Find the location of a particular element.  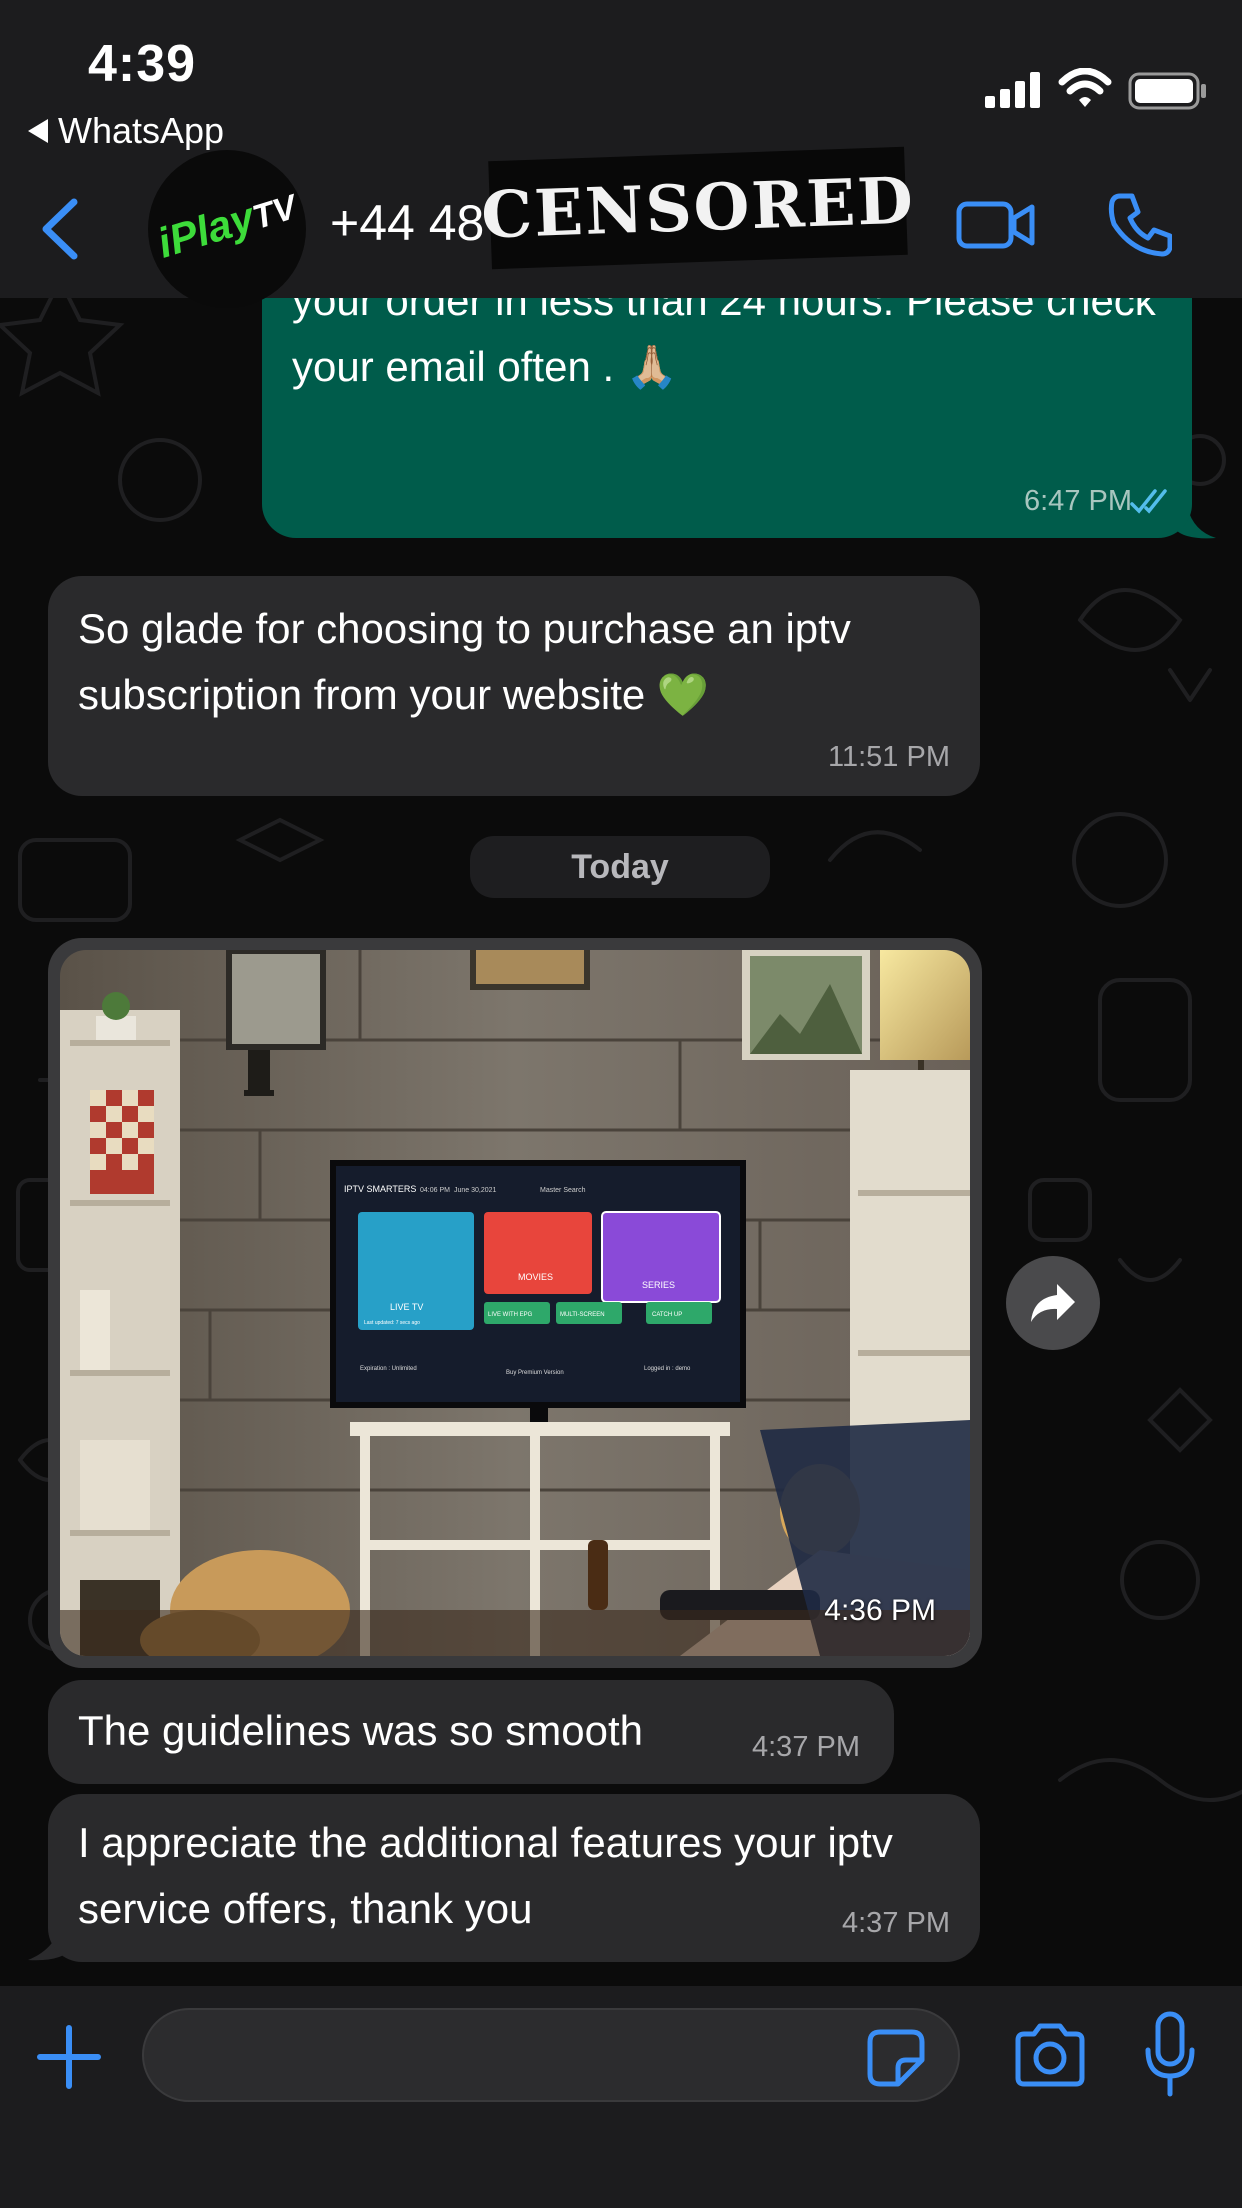

forward-button is located at coordinates (1053, 1303).